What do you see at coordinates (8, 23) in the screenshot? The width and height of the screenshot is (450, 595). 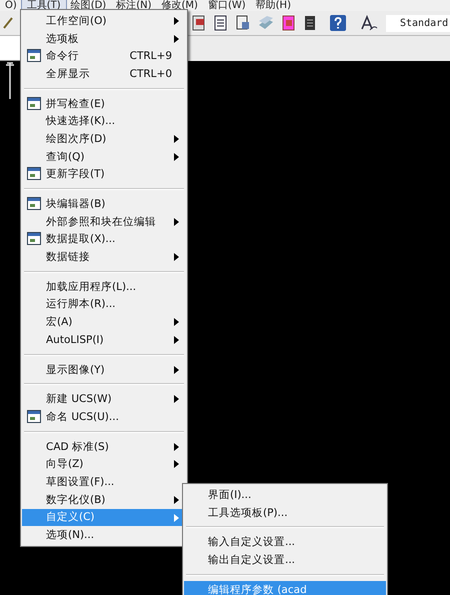 I see `pencil-icon` at bounding box center [8, 23].